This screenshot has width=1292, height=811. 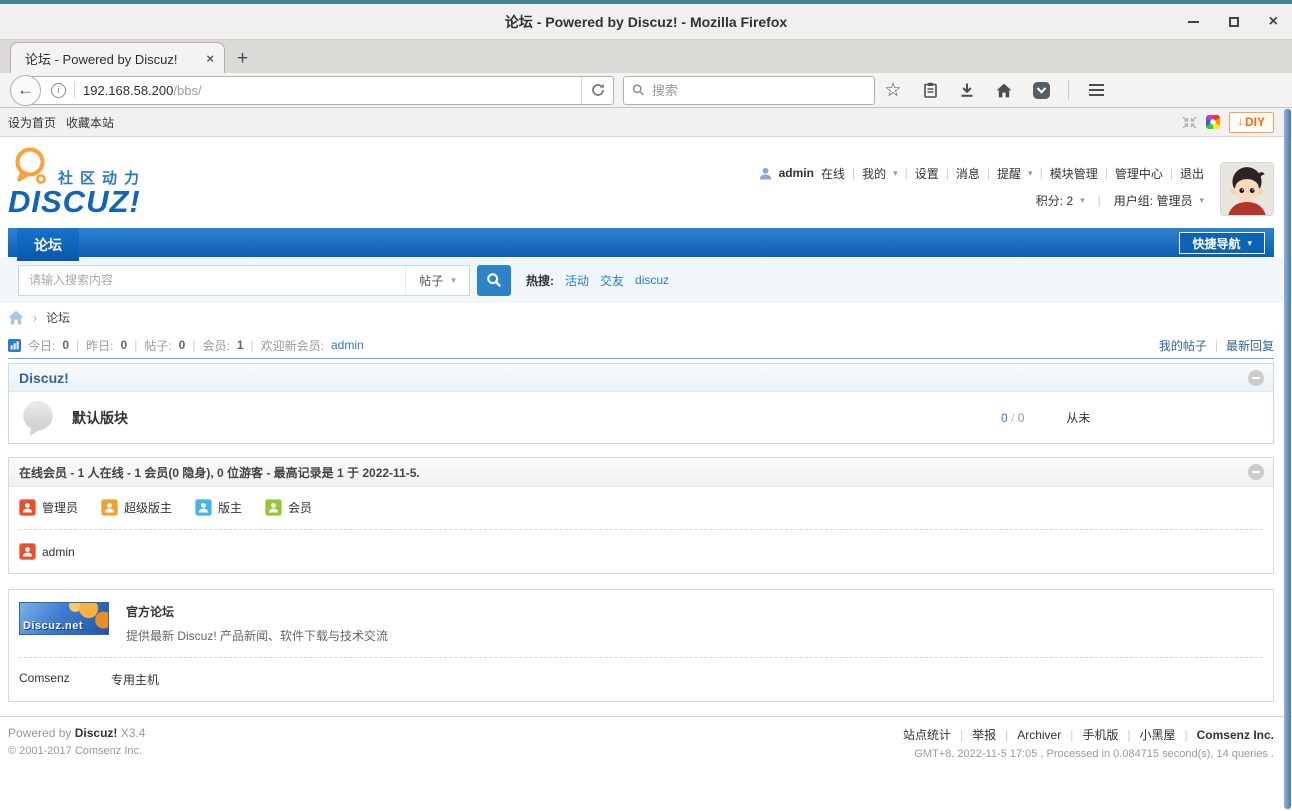 What do you see at coordinates (64, 618) in the screenshot?
I see `discuz-net-banner: Discuz.net` at bounding box center [64, 618].